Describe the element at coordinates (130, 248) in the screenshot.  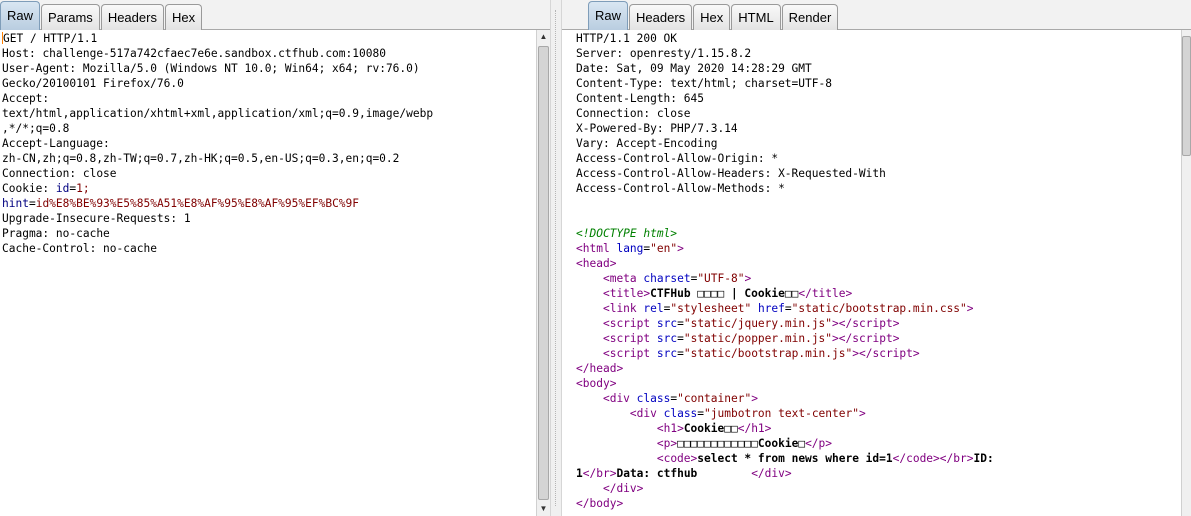
I see `header-value: no-cache` at that location.